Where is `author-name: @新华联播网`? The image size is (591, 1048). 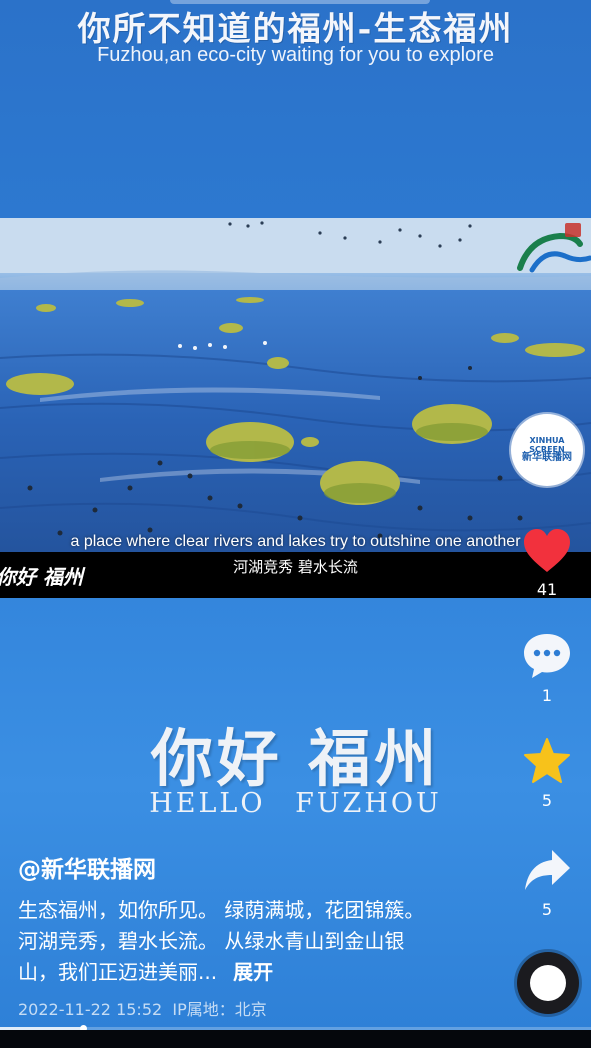 author-name: @新华联播网 is located at coordinates (87, 867).